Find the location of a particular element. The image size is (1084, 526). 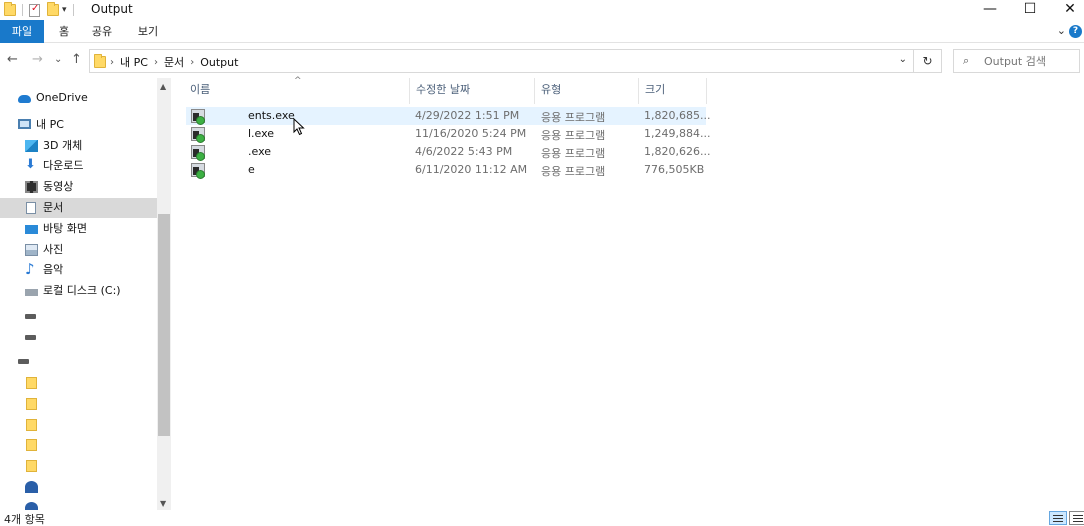

tab-home: 홈 is located at coordinates (64, 31).